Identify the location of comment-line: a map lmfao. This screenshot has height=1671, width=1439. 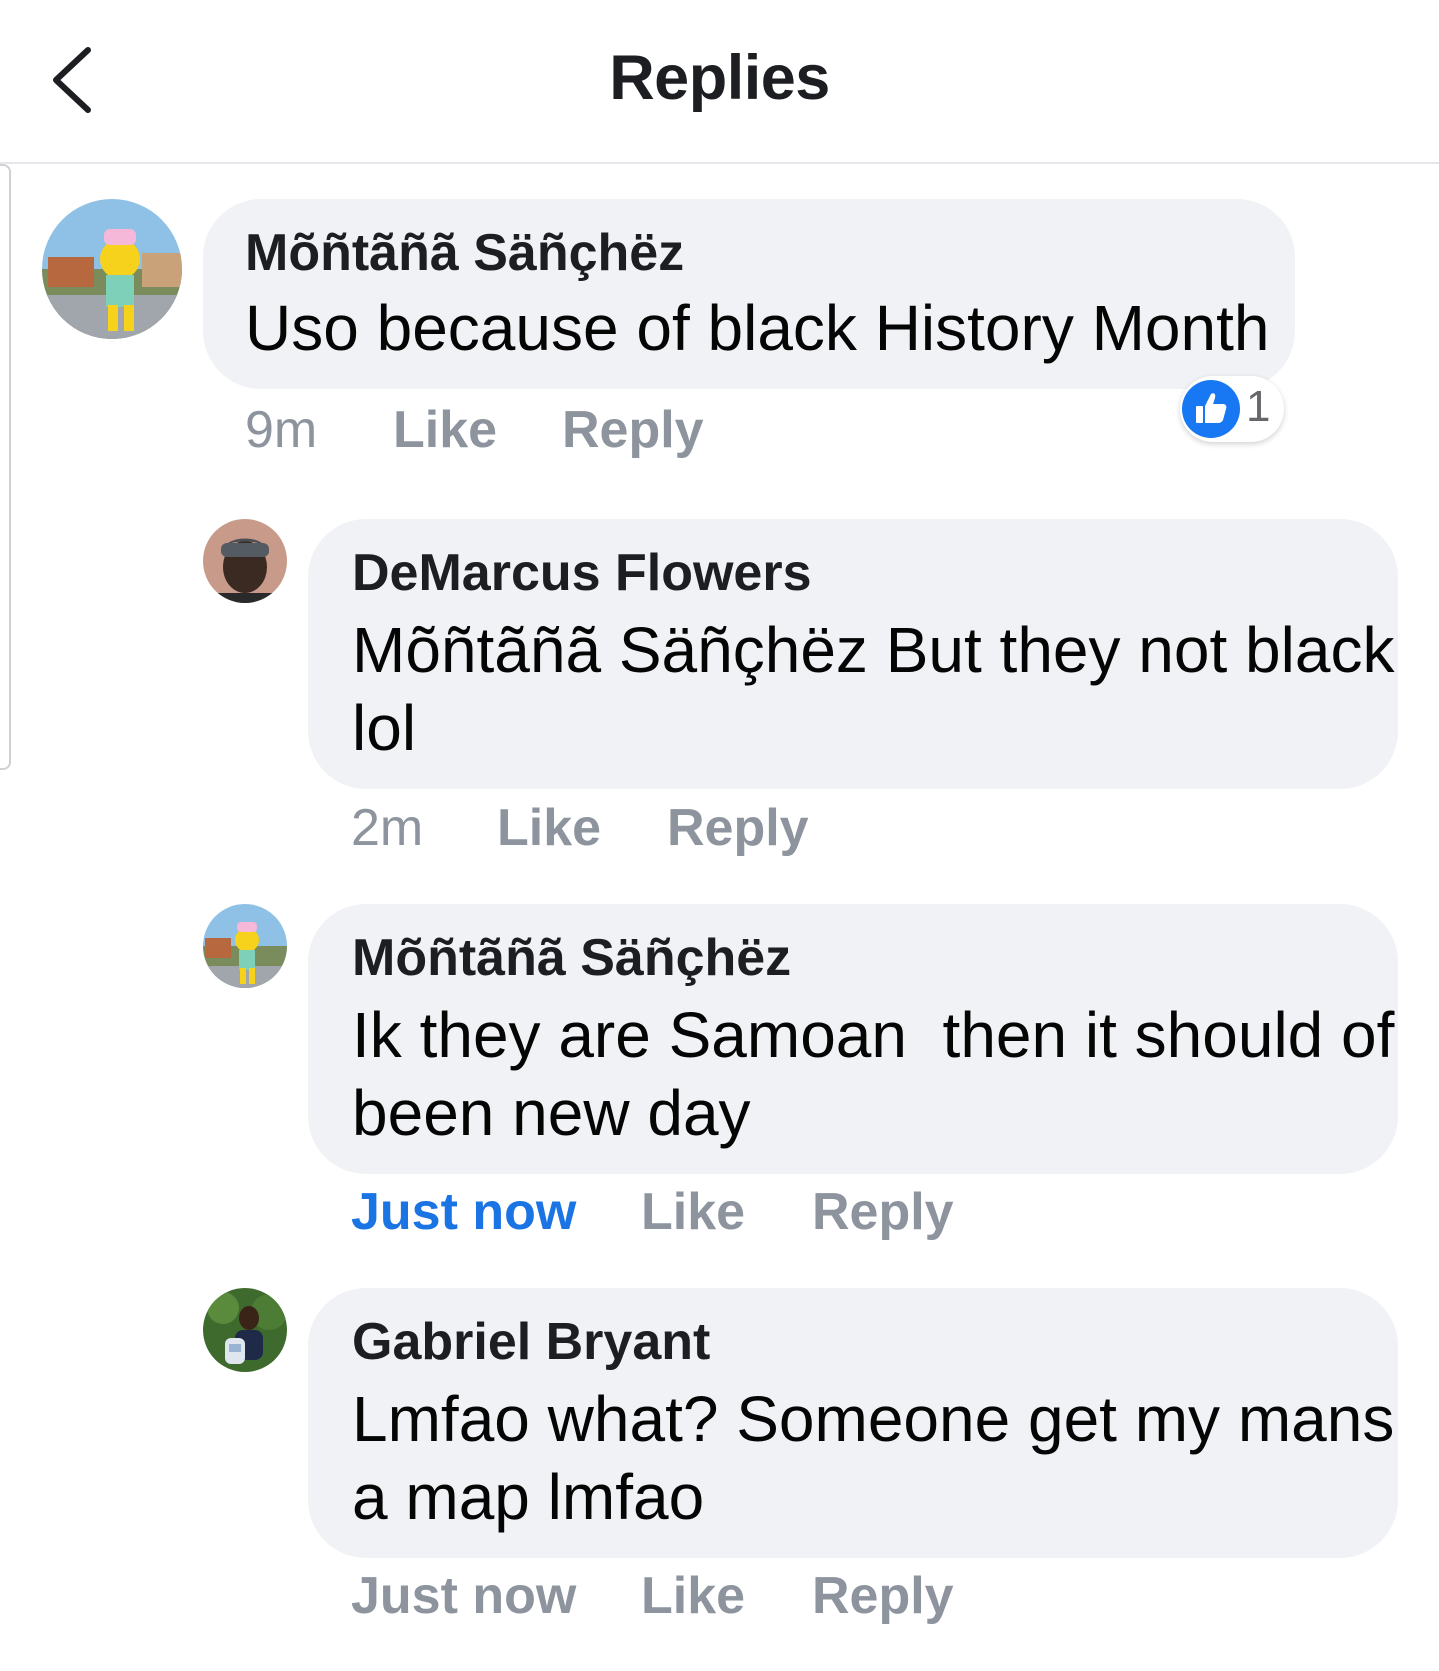
(528, 1497).